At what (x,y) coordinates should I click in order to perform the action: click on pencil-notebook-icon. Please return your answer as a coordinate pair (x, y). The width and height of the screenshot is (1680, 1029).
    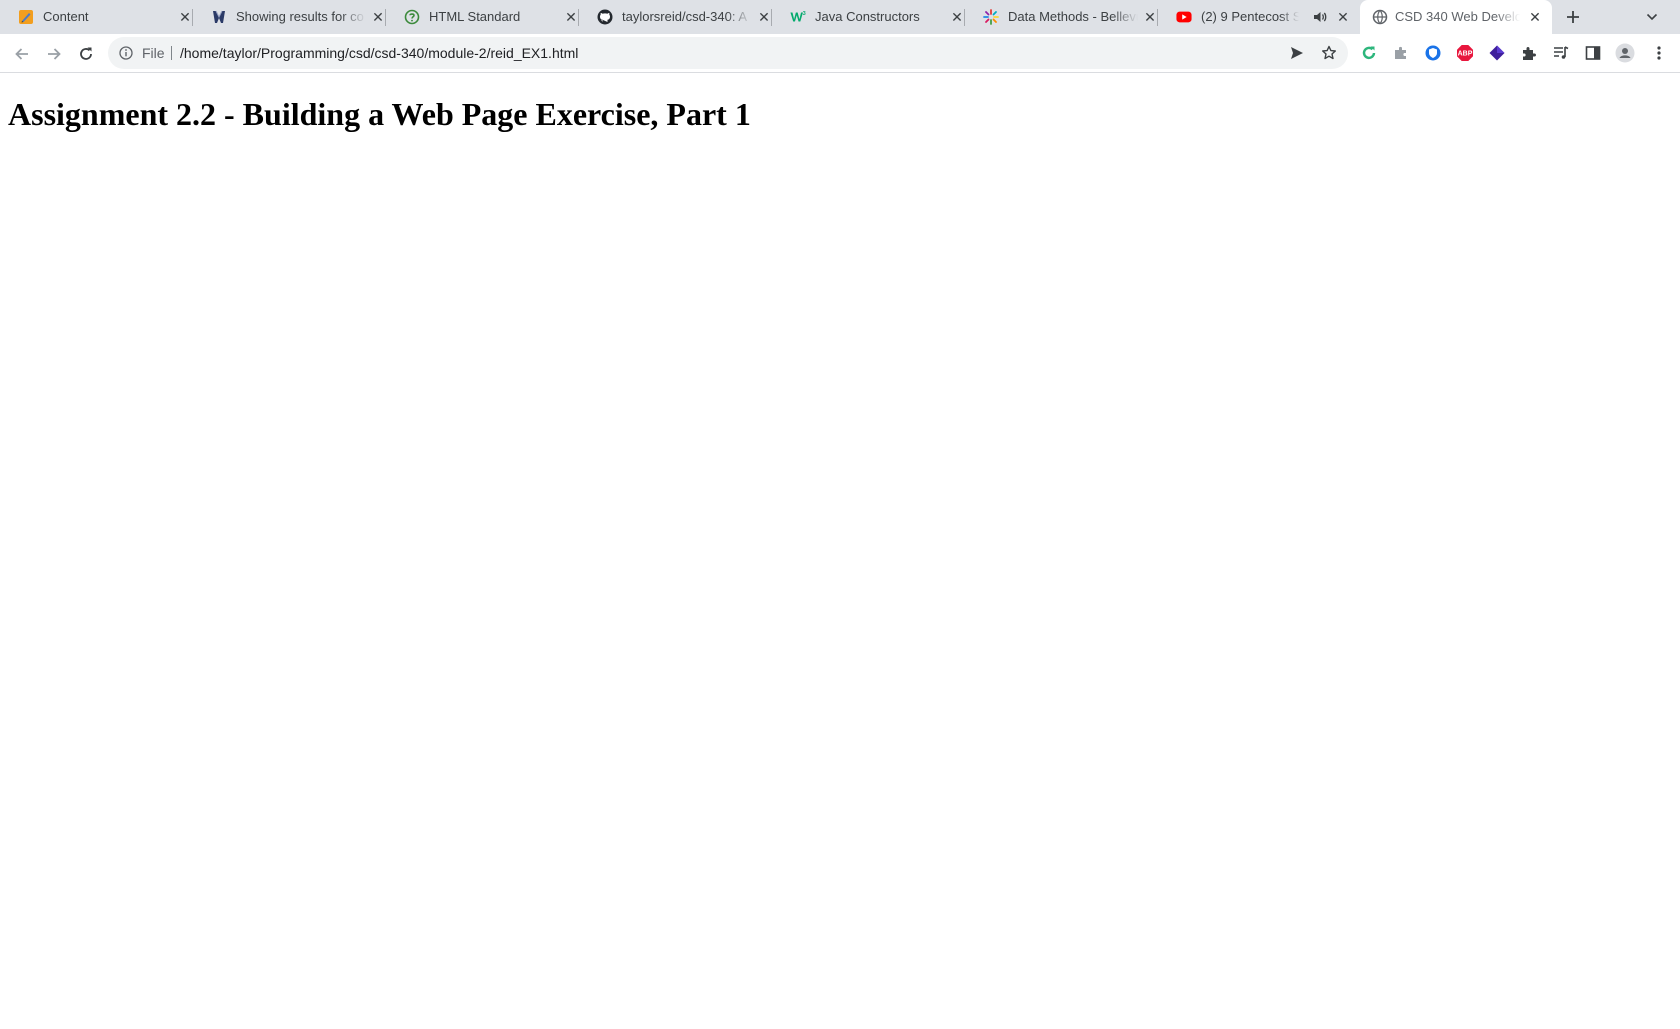
    Looking at the image, I should click on (26, 17).